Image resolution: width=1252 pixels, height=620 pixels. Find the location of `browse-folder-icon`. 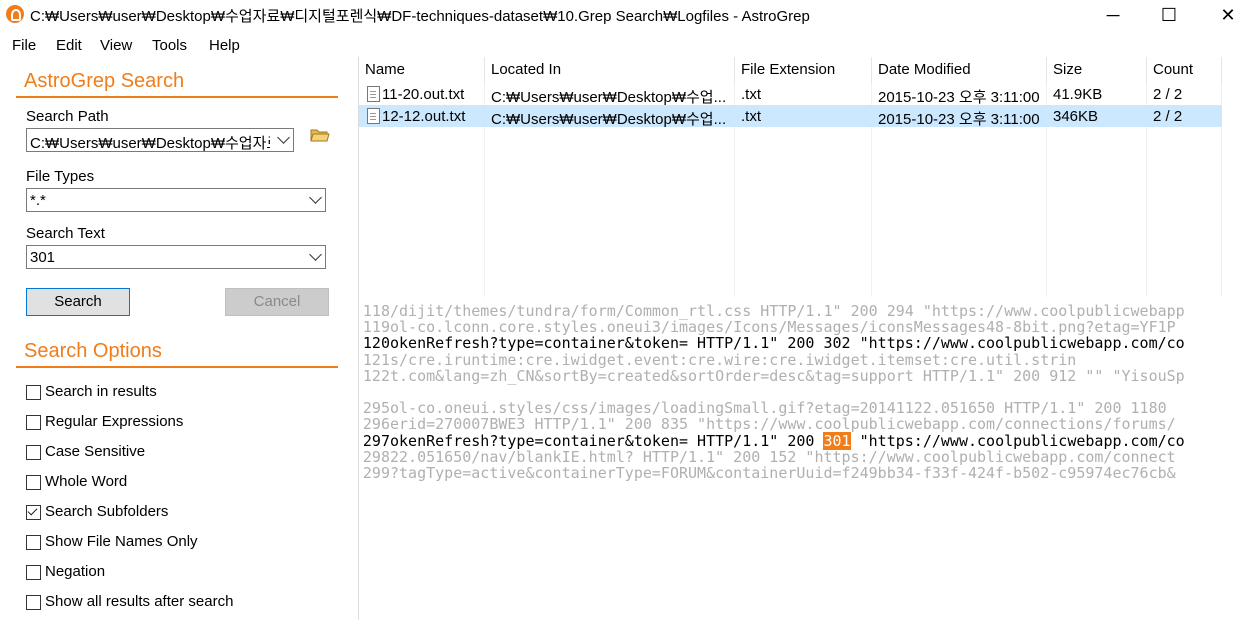

browse-folder-icon is located at coordinates (320, 135).